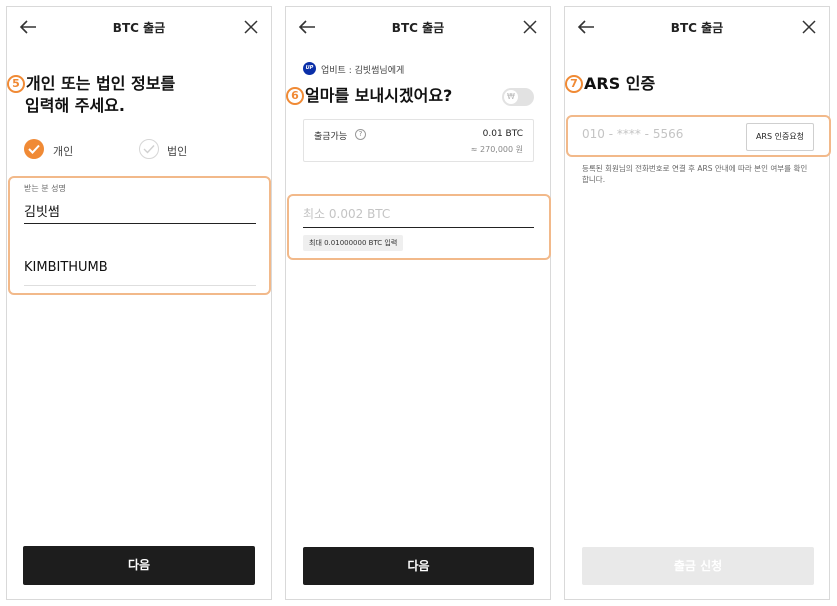 The width and height of the screenshot is (837, 606). What do you see at coordinates (363, 71) in the screenshot?
I see `recipient-text: 업비트 : 김빗썸님에게` at bounding box center [363, 71].